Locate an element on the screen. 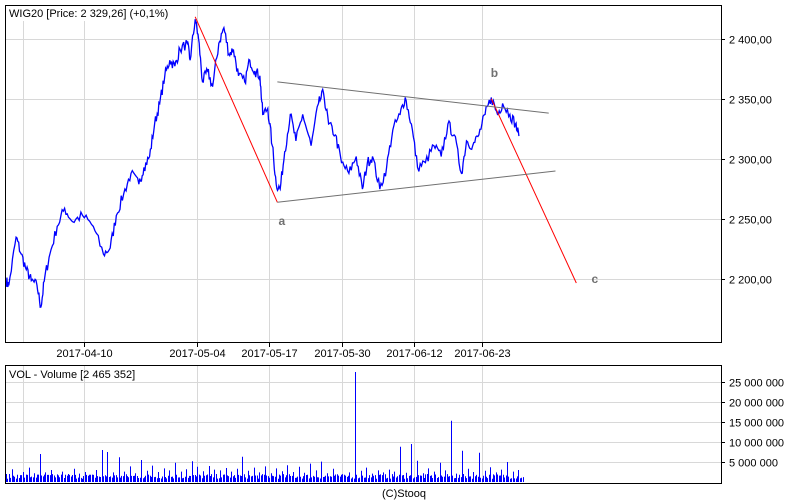  y-tick-label: 2 250,00 is located at coordinates (750, 221).